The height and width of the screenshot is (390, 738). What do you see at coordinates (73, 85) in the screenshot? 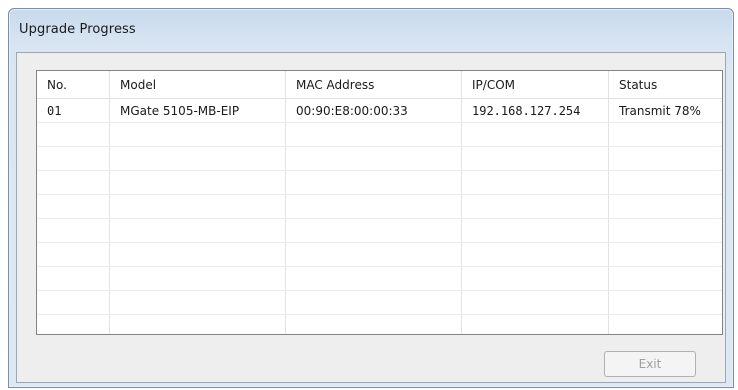
I see `column-header-no: No.` at bounding box center [73, 85].